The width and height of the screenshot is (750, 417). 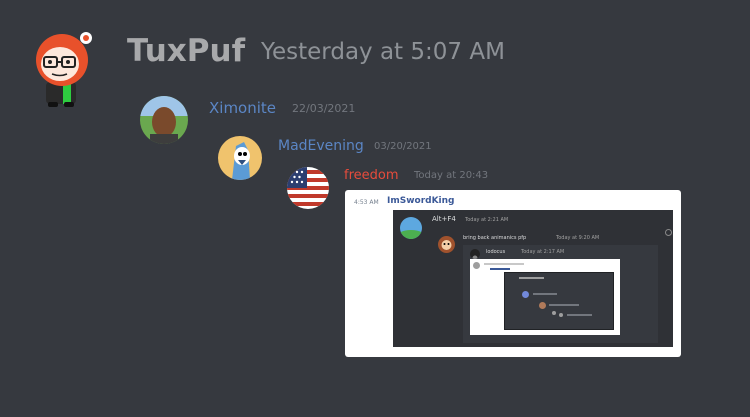 I want to click on ximonite-avatar, so click(x=164, y=120).